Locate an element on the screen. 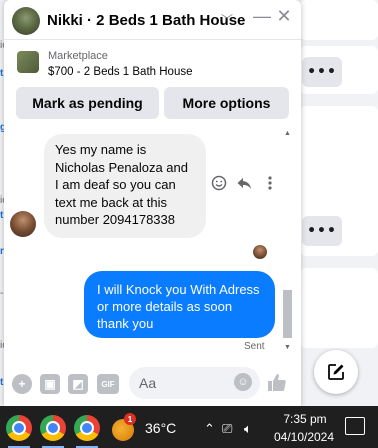 This screenshot has height=448, width=378. scroll-down-icon: ▼ is located at coordinates (287, 347).